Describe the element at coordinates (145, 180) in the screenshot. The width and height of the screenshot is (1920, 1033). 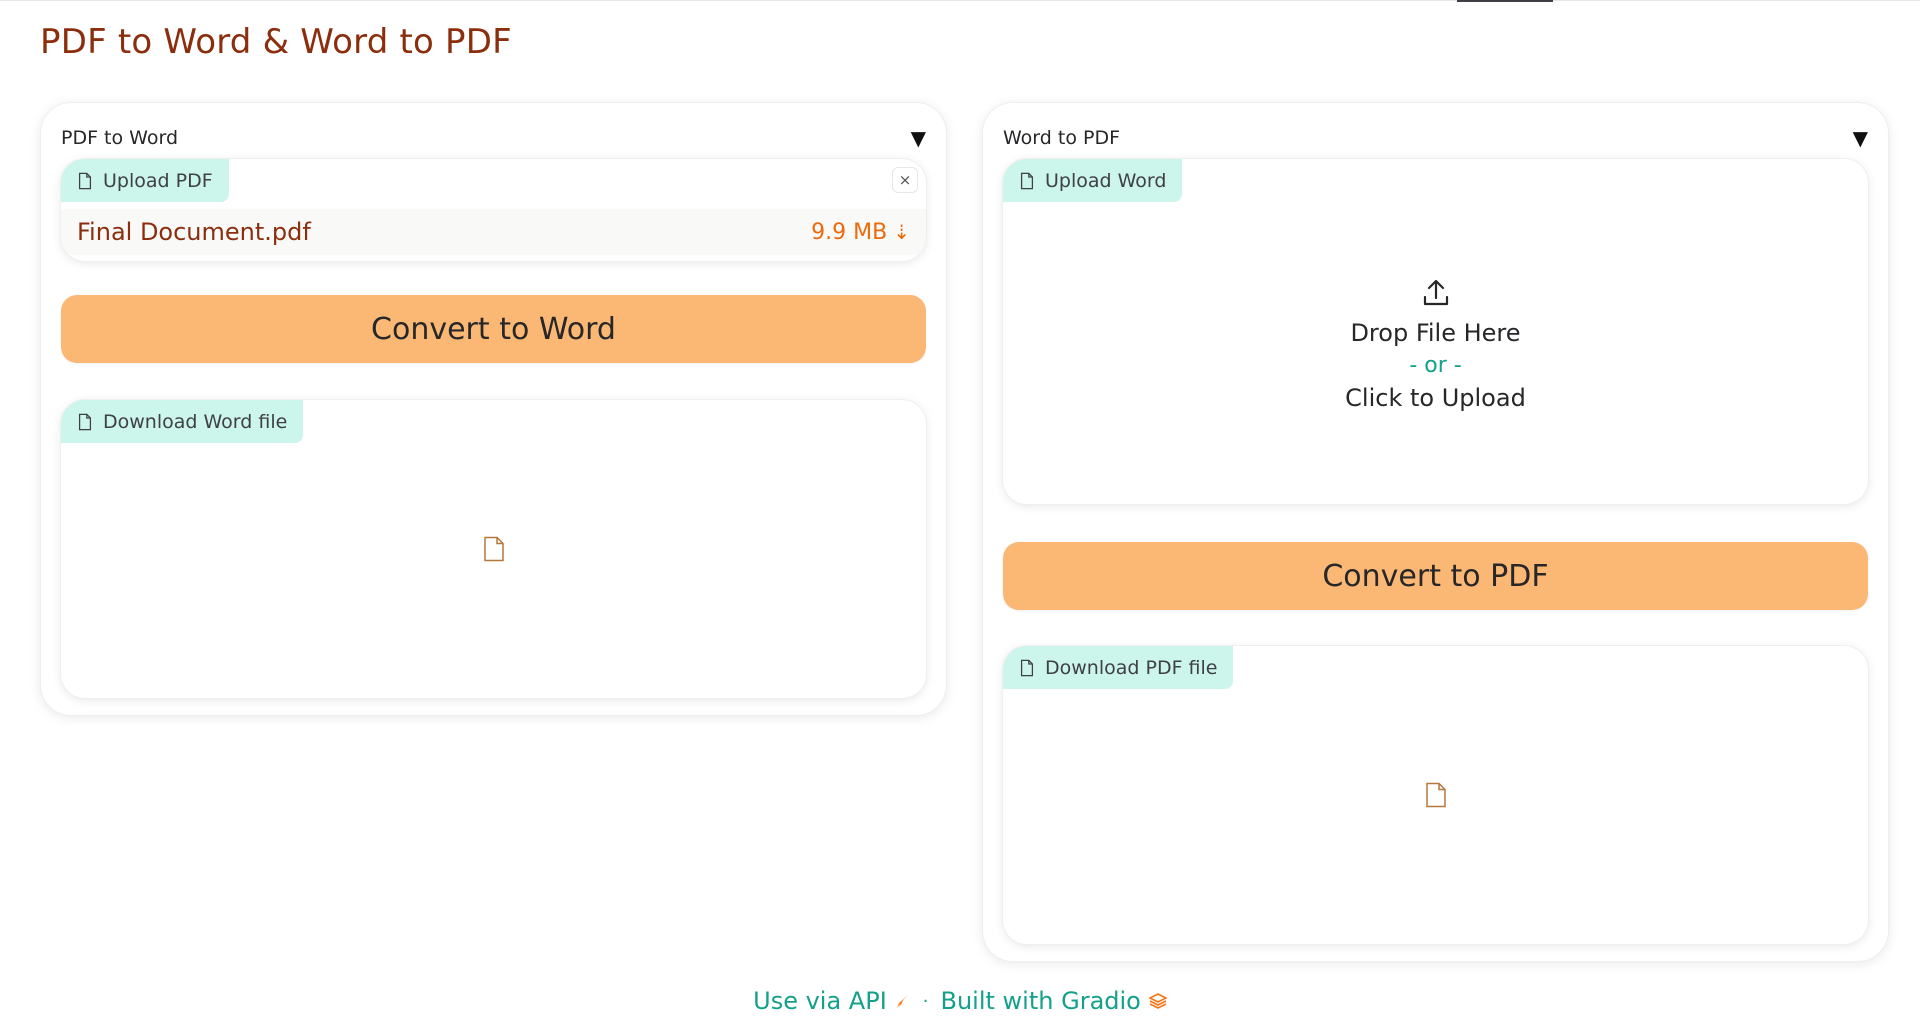
I see `upload-pdf-label: Upload PDF` at that location.